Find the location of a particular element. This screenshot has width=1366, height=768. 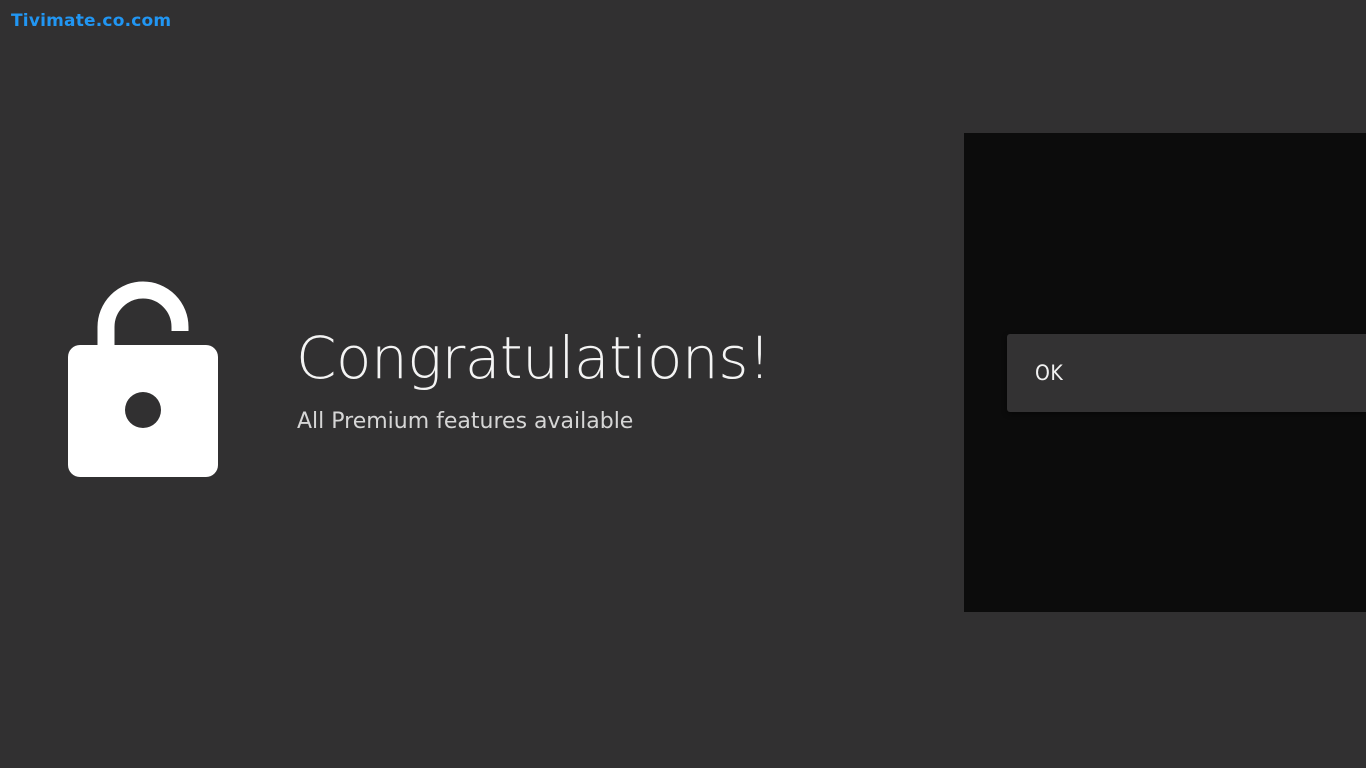

dialog-title: Congratulations! is located at coordinates (533, 358).